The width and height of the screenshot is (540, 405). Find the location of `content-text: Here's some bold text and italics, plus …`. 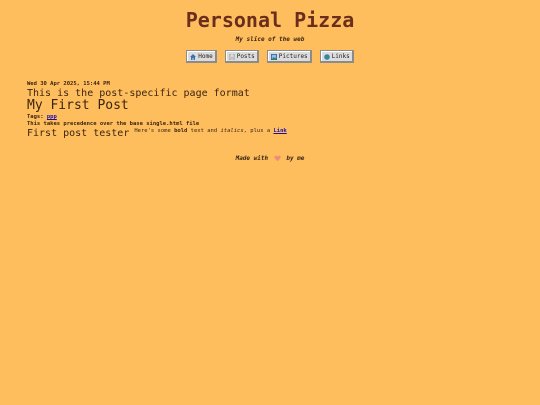

content-text: Here's some bold text and italics, plus … is located at coordinates (210, 131).